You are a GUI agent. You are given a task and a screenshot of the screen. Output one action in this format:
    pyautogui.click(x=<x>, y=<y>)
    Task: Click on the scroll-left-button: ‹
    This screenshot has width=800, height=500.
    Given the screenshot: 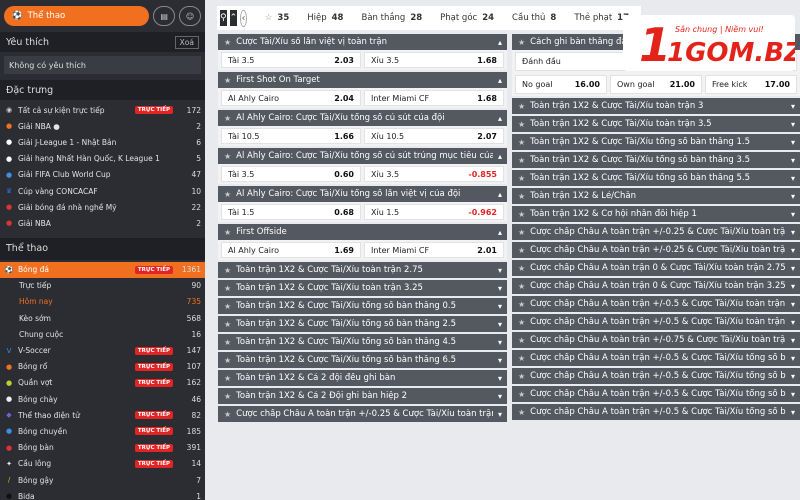 What is the action you would take?
    pyautogui.click(x=243, y=18)
    